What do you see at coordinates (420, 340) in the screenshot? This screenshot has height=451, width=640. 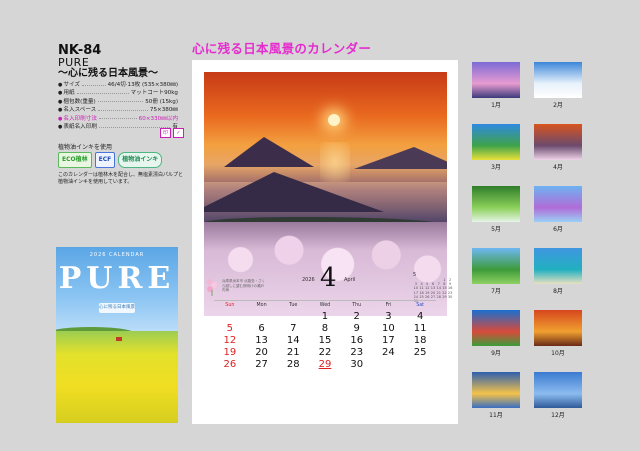 I see `day-cell: 18` at bounding box center [420, 340].